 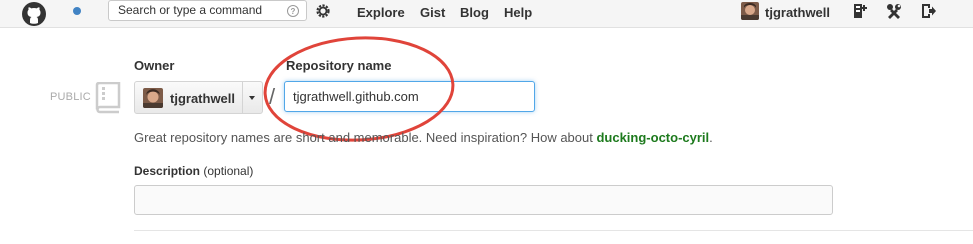 I want to click on owner-select: tjgrathwell, so click(x=198, y=97).